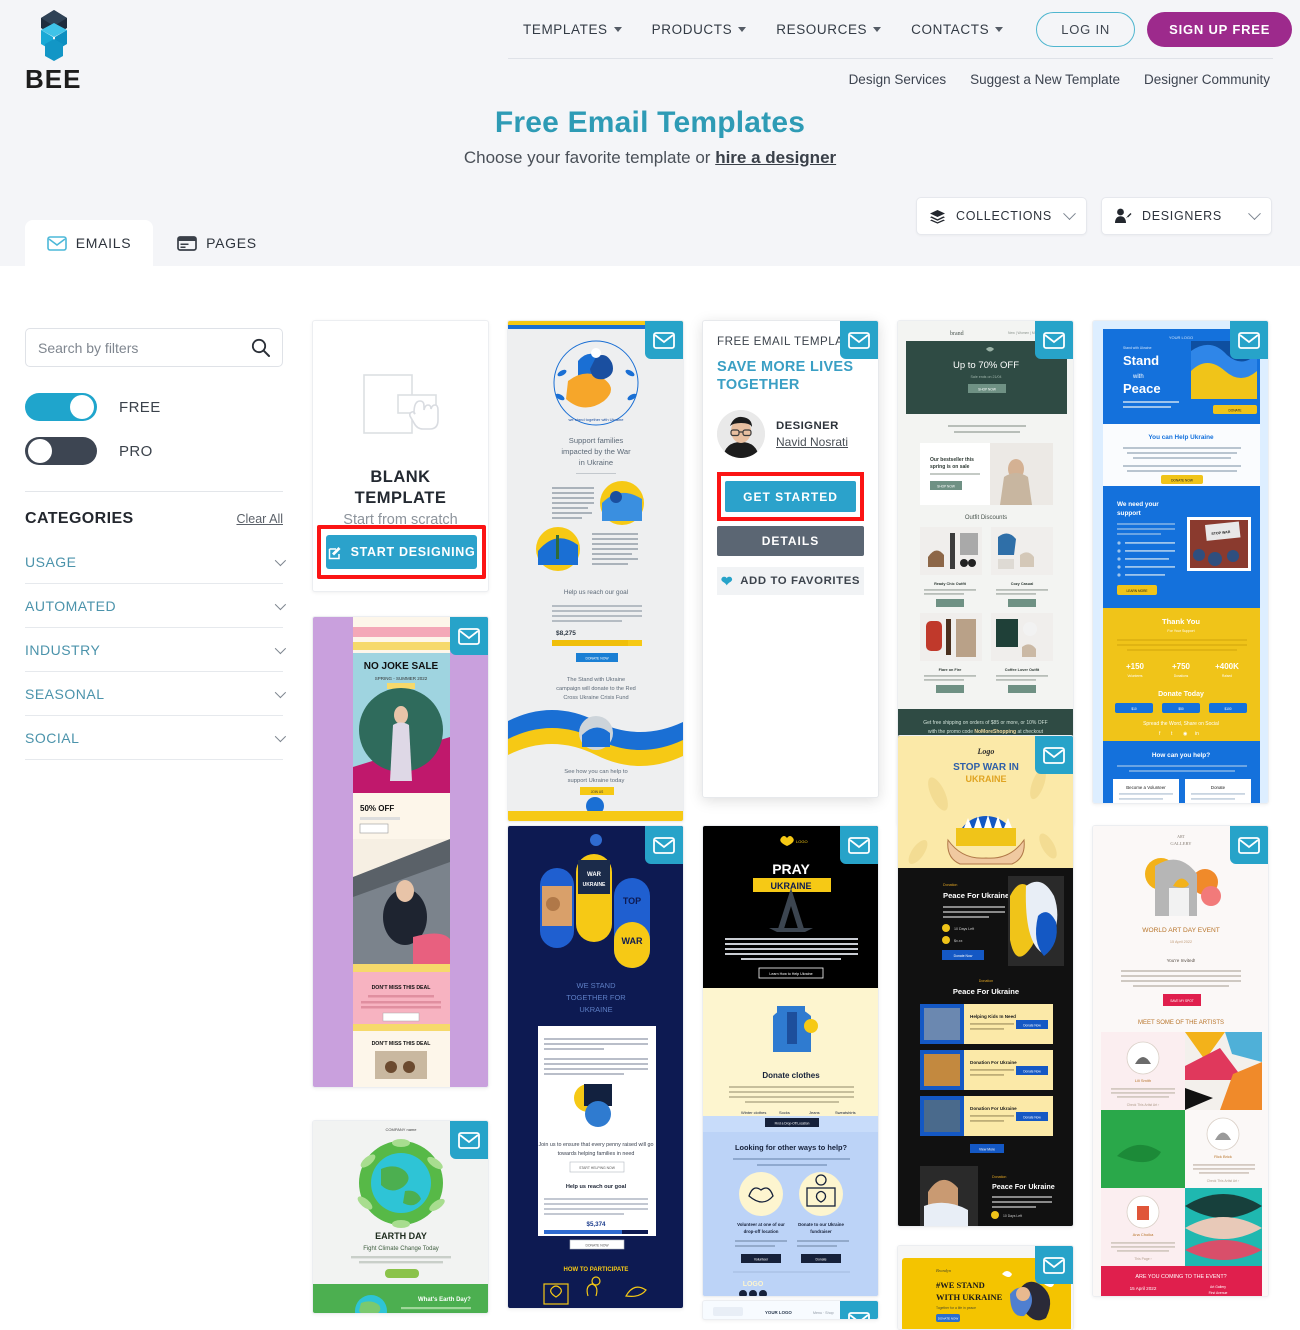 This screenshot has height=1330, width=1300. I want to click on svg-text: GALLERY, so click(1181, 843).